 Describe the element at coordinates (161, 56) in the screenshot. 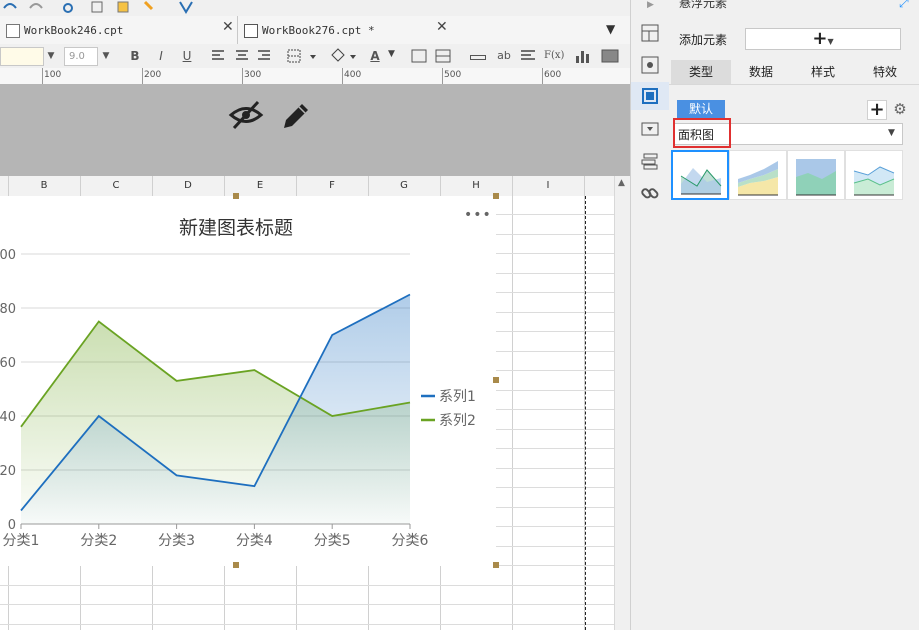

I see `italic-button: I` at that location.